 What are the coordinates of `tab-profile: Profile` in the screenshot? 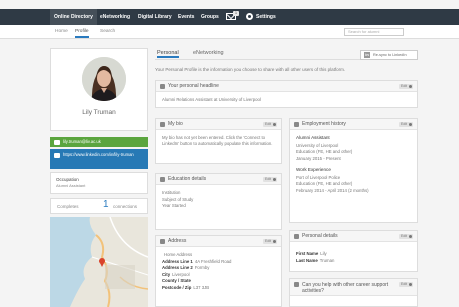 It's located at (82, 31).